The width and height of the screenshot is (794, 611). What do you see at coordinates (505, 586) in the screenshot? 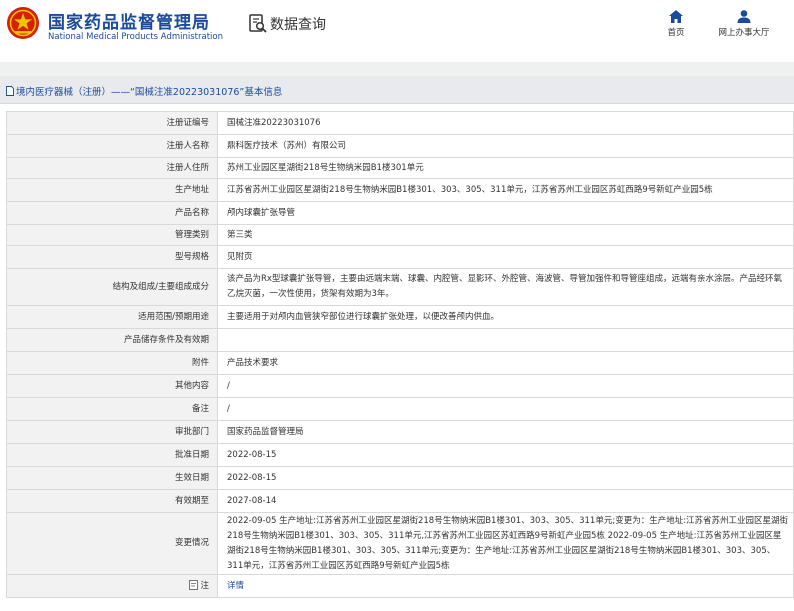
I see `row-value: 详情` at bounding box center [505, 586].